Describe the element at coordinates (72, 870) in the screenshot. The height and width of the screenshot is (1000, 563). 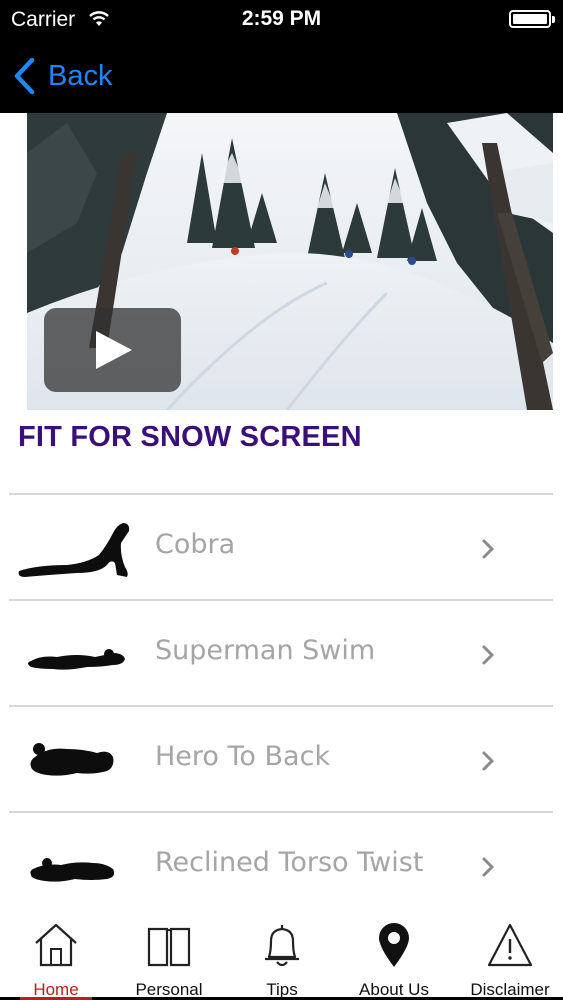
I see `reclined-torso-twist-silhouette-icon` at that location.